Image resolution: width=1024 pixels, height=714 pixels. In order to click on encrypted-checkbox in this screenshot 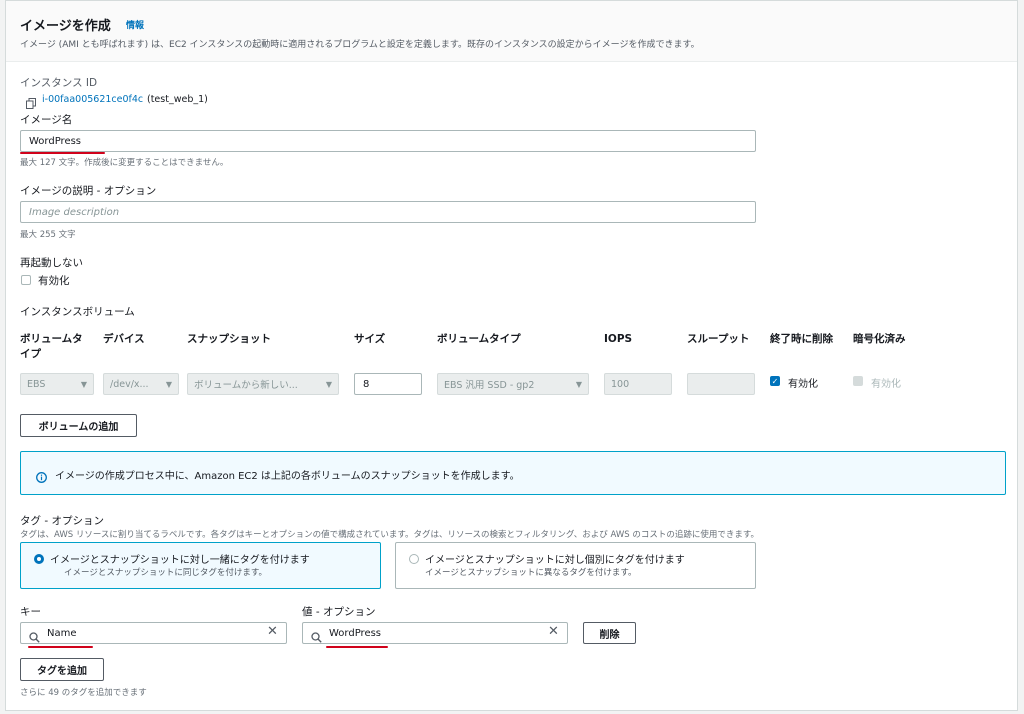, I will do `click(858, 381)`.